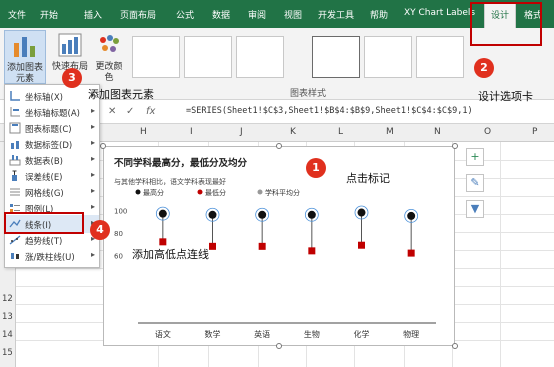 This screenshot has width=554, height=367. What do you see at coordinates (185, 14) in the screenshot?
I see `tab-formulas: 公式` at bounding box center [185, 14].